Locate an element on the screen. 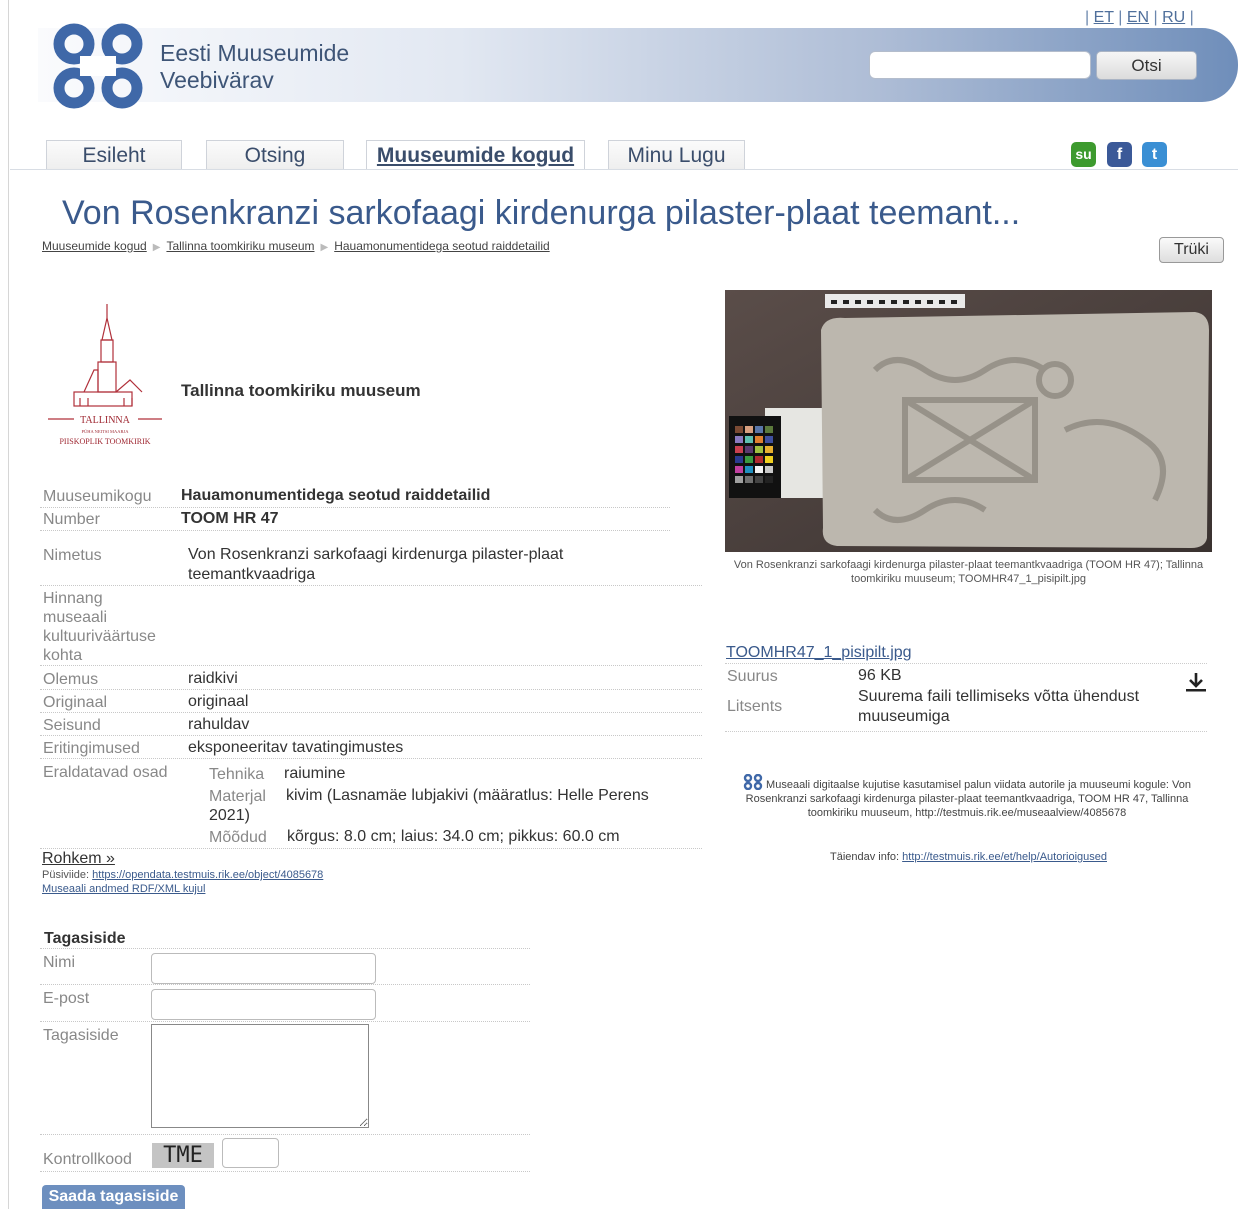  detail-label: Muuseumikogu is located at coordinates (97, 496).